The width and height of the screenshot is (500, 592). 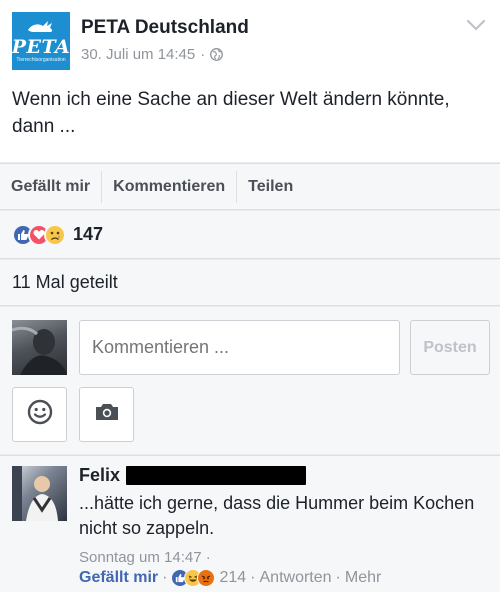 I want to click on photo-button, so click(x=106, y=414).